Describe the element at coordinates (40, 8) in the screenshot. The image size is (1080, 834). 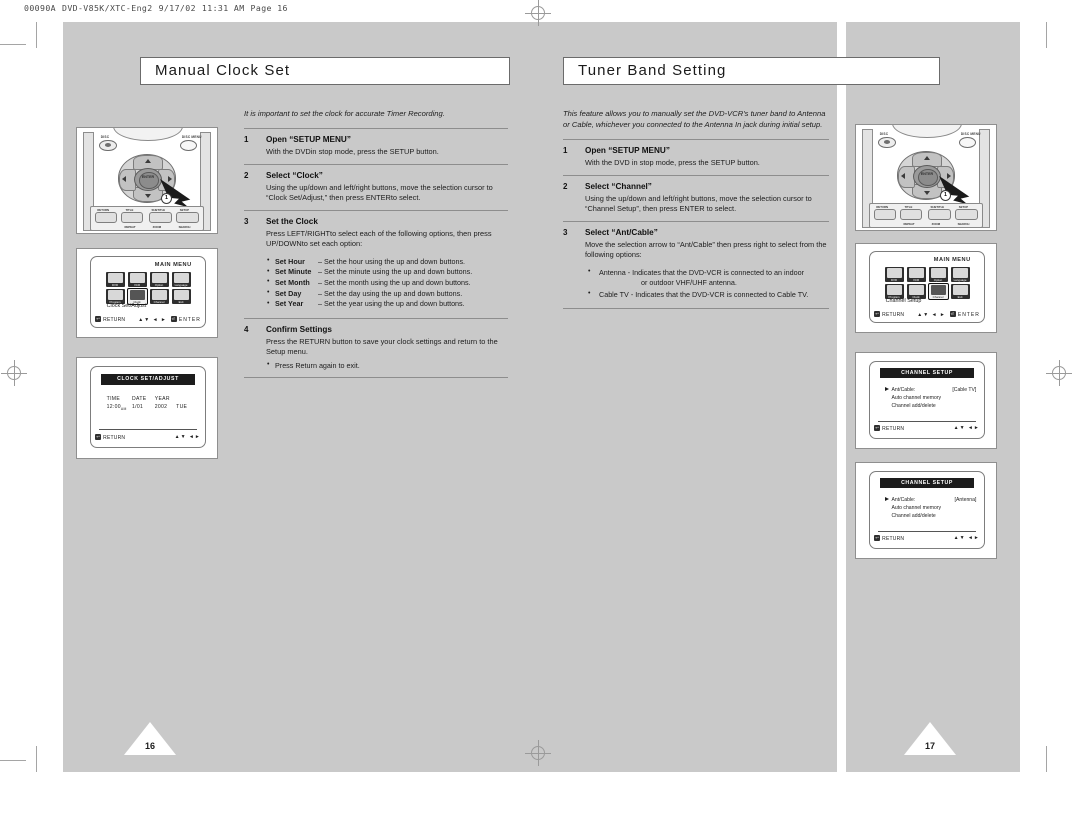
I see `slug-job-number: 00090A` at that location.